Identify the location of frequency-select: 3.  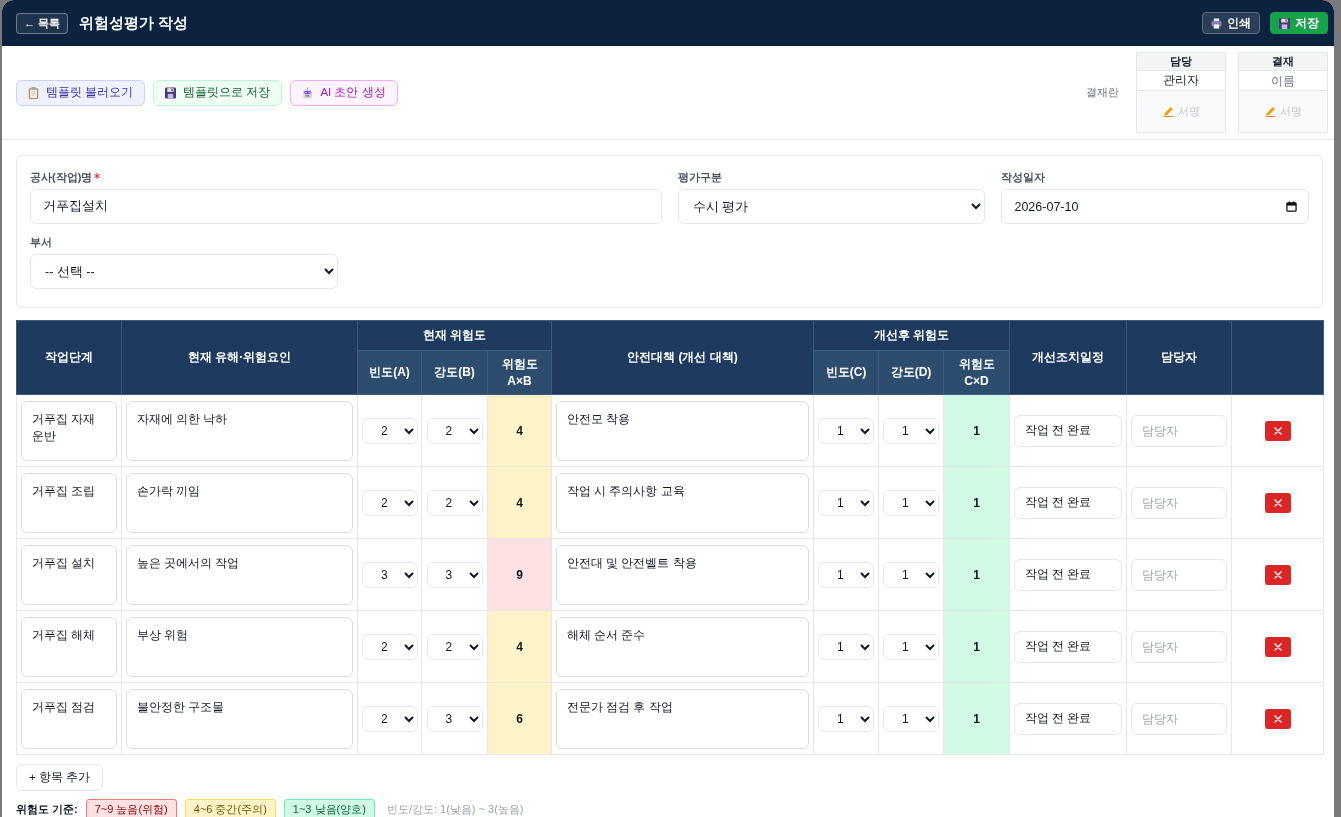
(390, 574).